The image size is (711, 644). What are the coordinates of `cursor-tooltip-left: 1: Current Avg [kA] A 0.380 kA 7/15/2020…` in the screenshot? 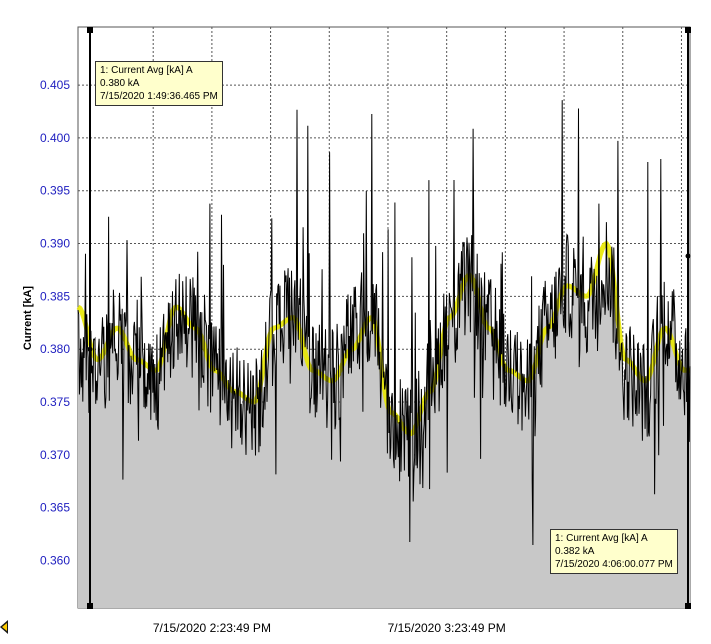 It's located at (159, 83).